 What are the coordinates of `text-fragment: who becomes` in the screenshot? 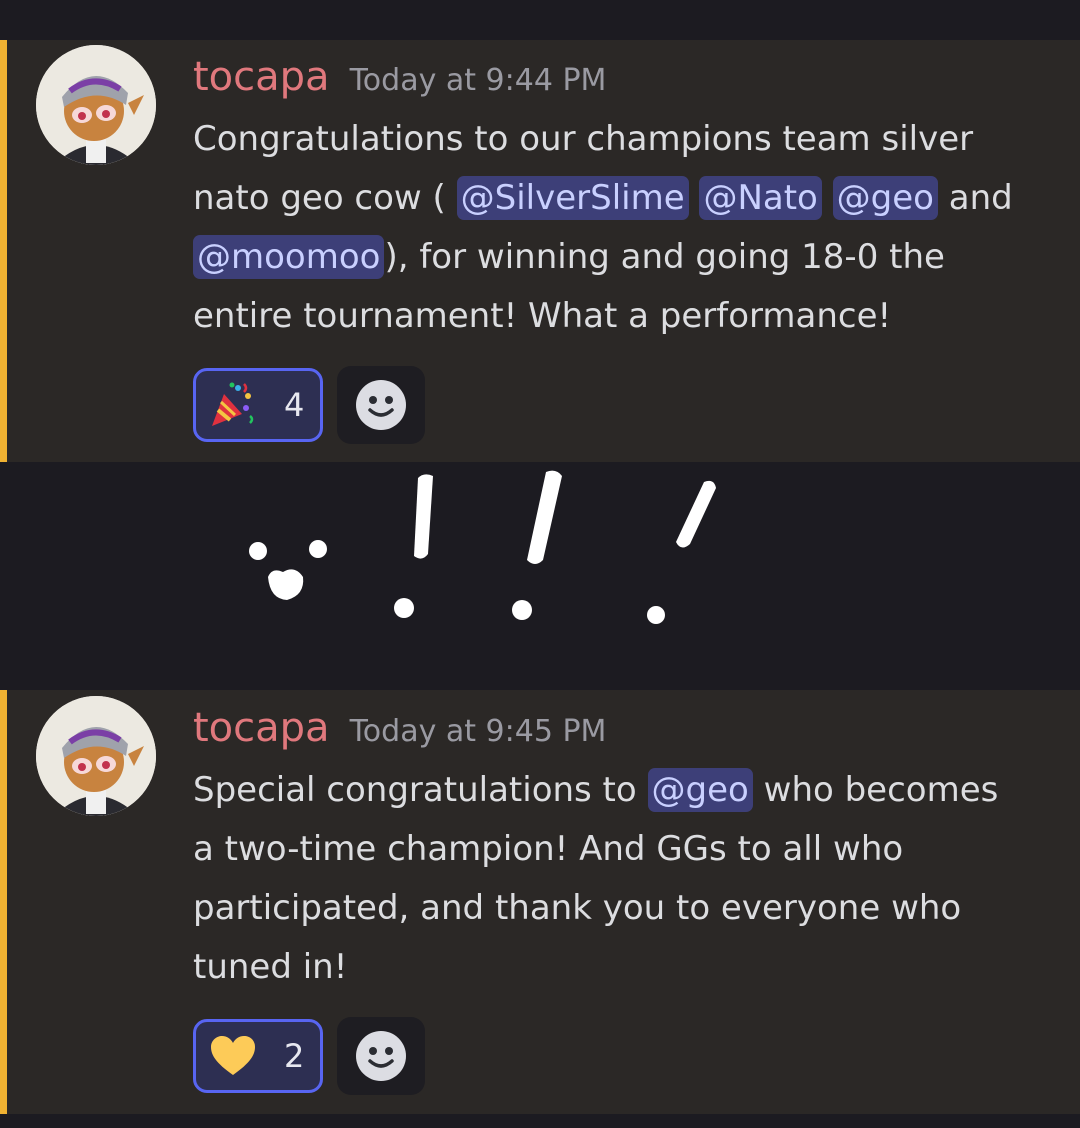 It's located at (875, 790).